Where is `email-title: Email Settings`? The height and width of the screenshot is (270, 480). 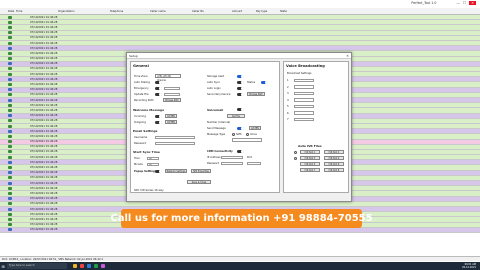
email-title: Email Settings is located at coordinates (145, 131).